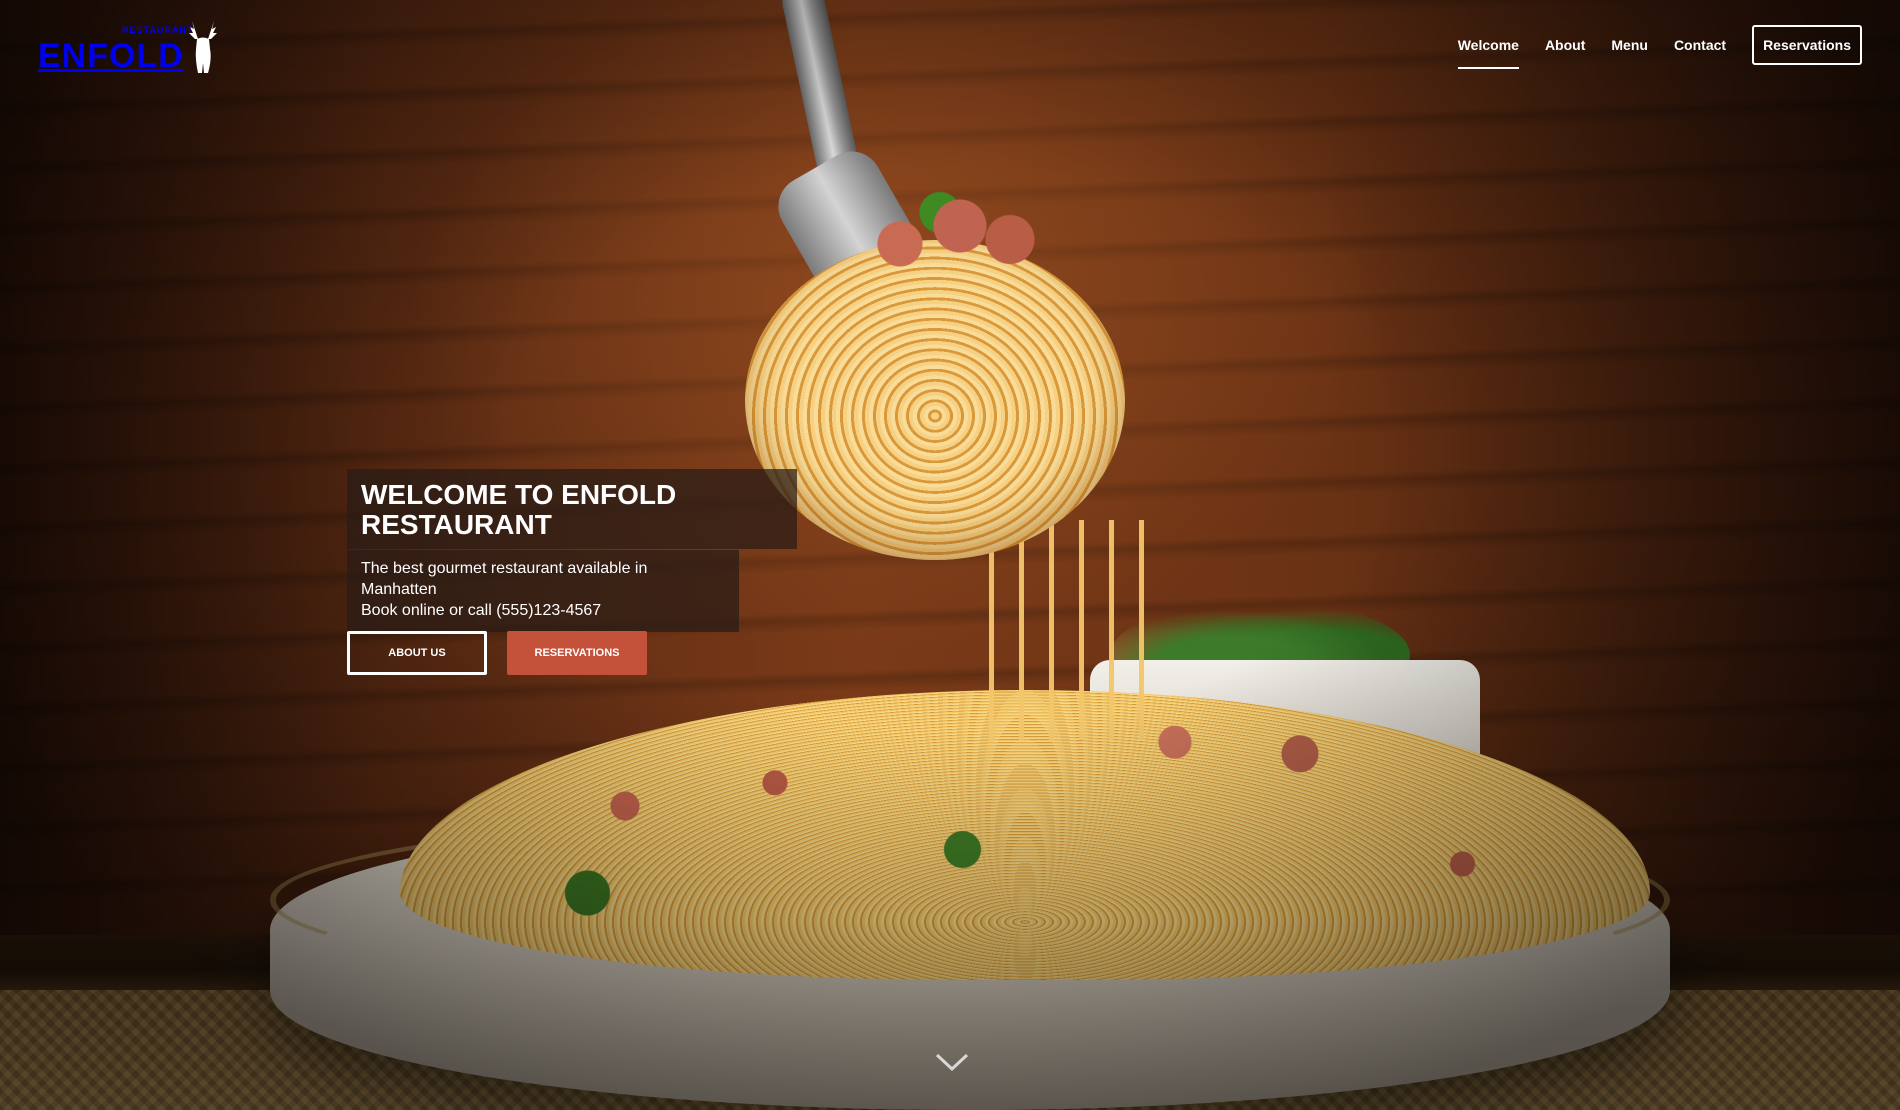 The height and width of the screenshot is (1110, 1900). I want to click on chevron-down-icon, so click(952, 1062).